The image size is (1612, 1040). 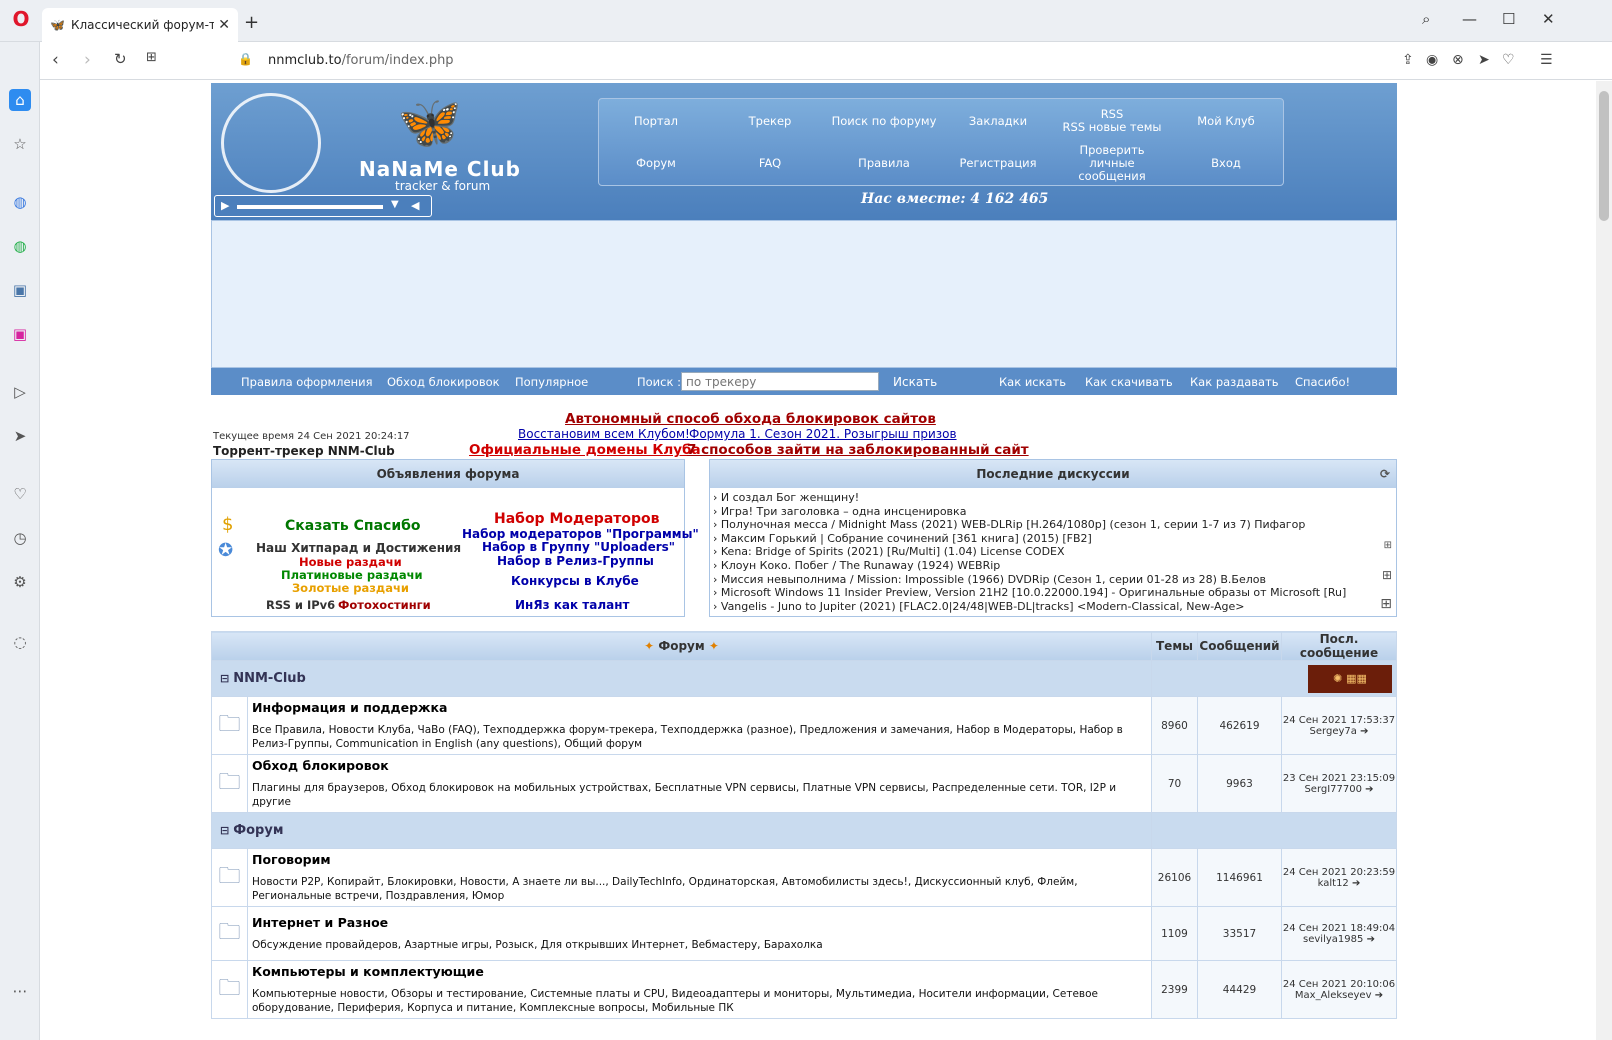 I want to click on easy-setup-icon: ☰, so click(x=1546, y=60).